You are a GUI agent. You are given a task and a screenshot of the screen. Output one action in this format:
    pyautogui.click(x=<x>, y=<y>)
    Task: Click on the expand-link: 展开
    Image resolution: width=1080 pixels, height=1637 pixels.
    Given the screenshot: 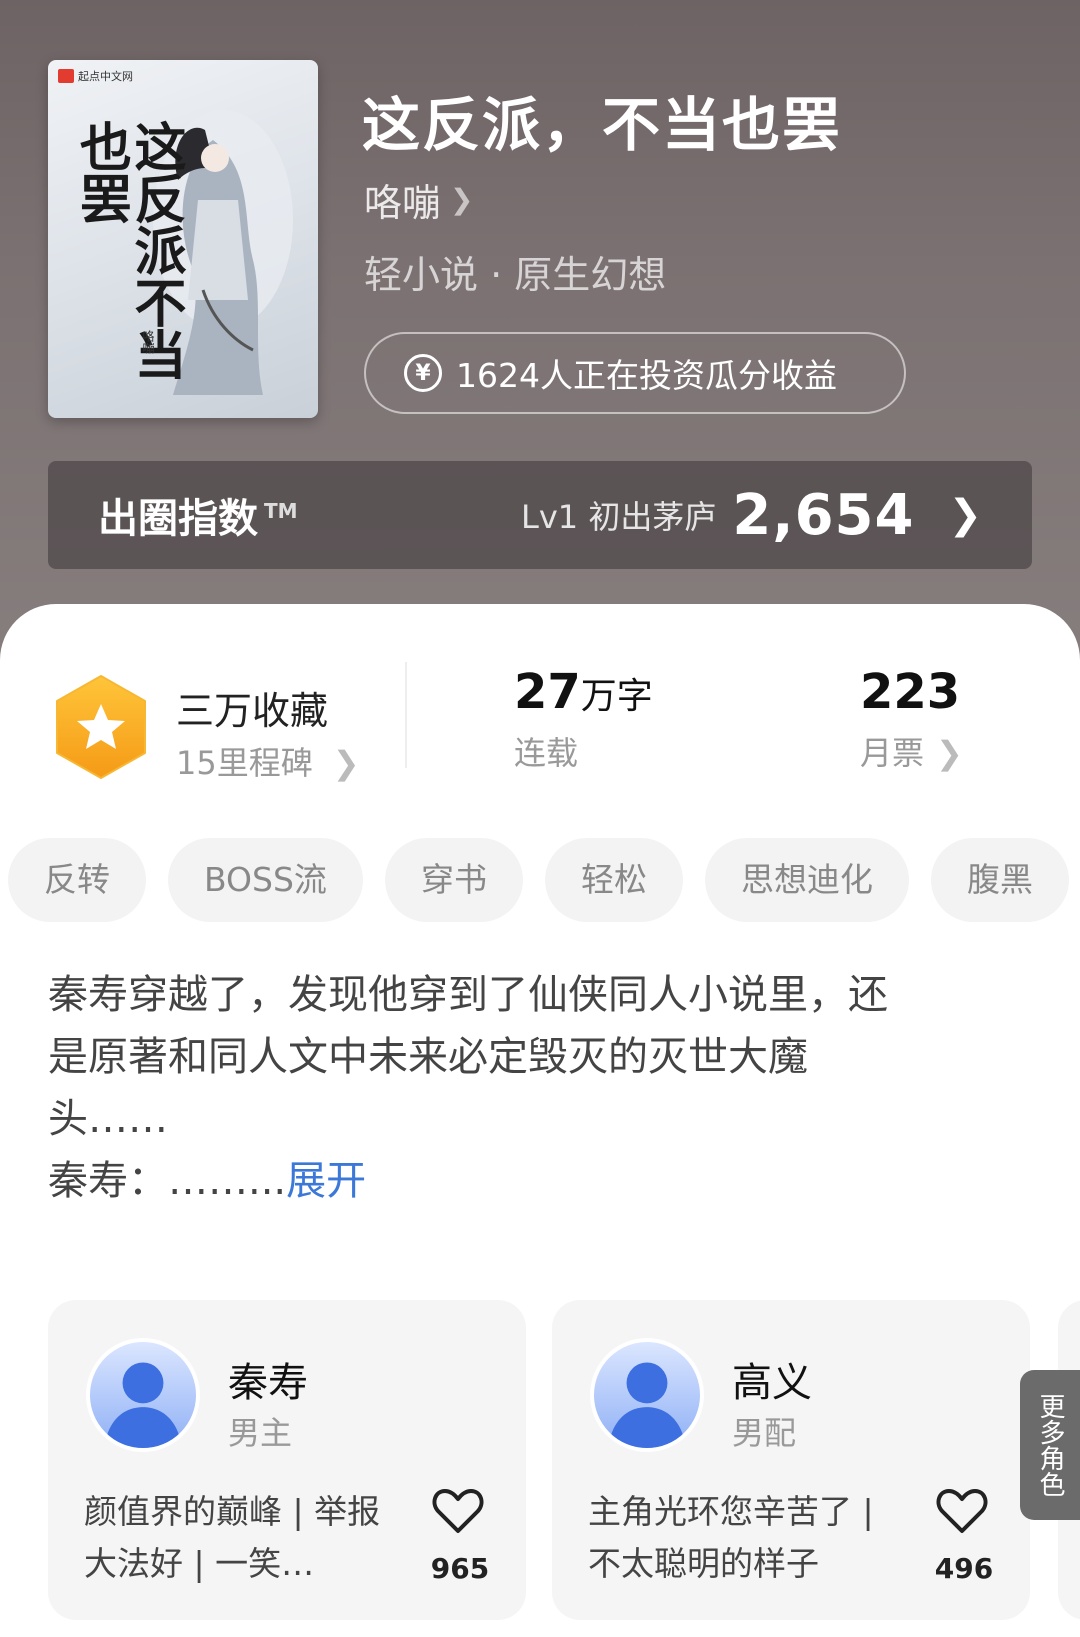 What is the action you would take?
    pyautogui.click(x=326, y=1181)
    